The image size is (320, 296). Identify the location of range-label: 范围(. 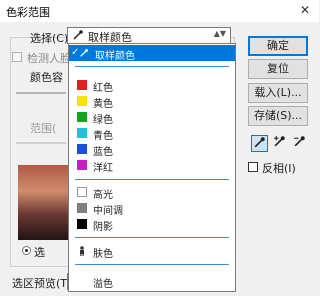
(43, 128).